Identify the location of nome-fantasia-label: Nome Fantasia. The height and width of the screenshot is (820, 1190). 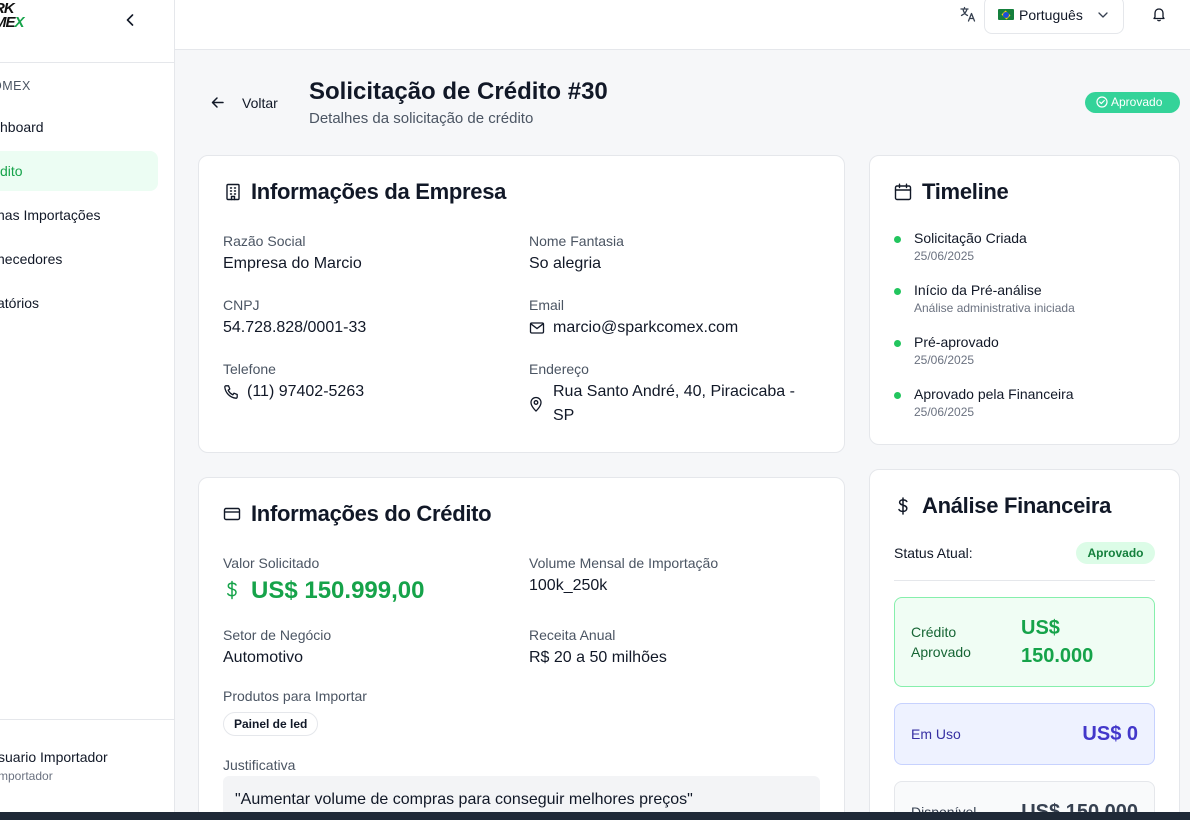
(576, 241).